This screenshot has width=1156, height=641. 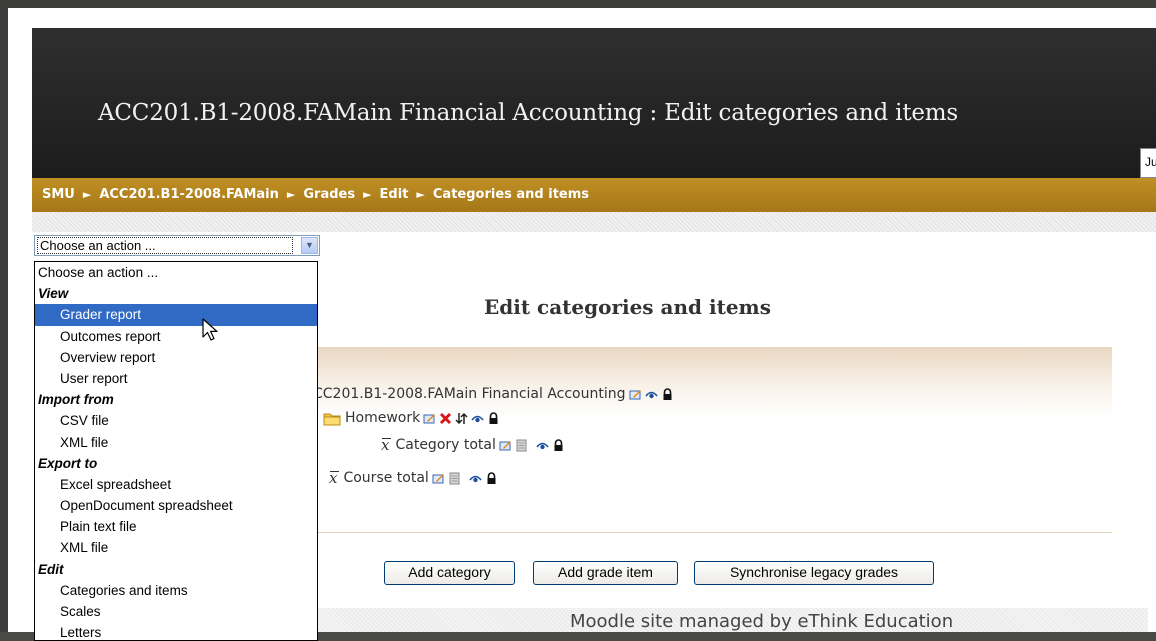 I want to click on dropdown-option: Categories and items, so click(x=176, y=590).